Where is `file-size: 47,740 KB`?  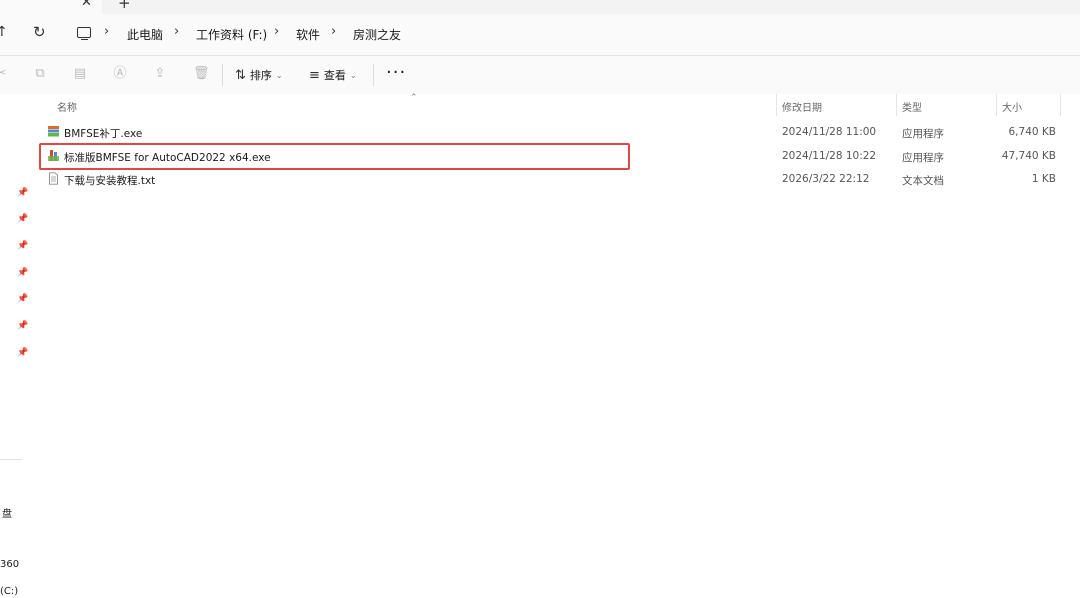 file-size: 47,740 KB is located at coordinates (1028, 156).